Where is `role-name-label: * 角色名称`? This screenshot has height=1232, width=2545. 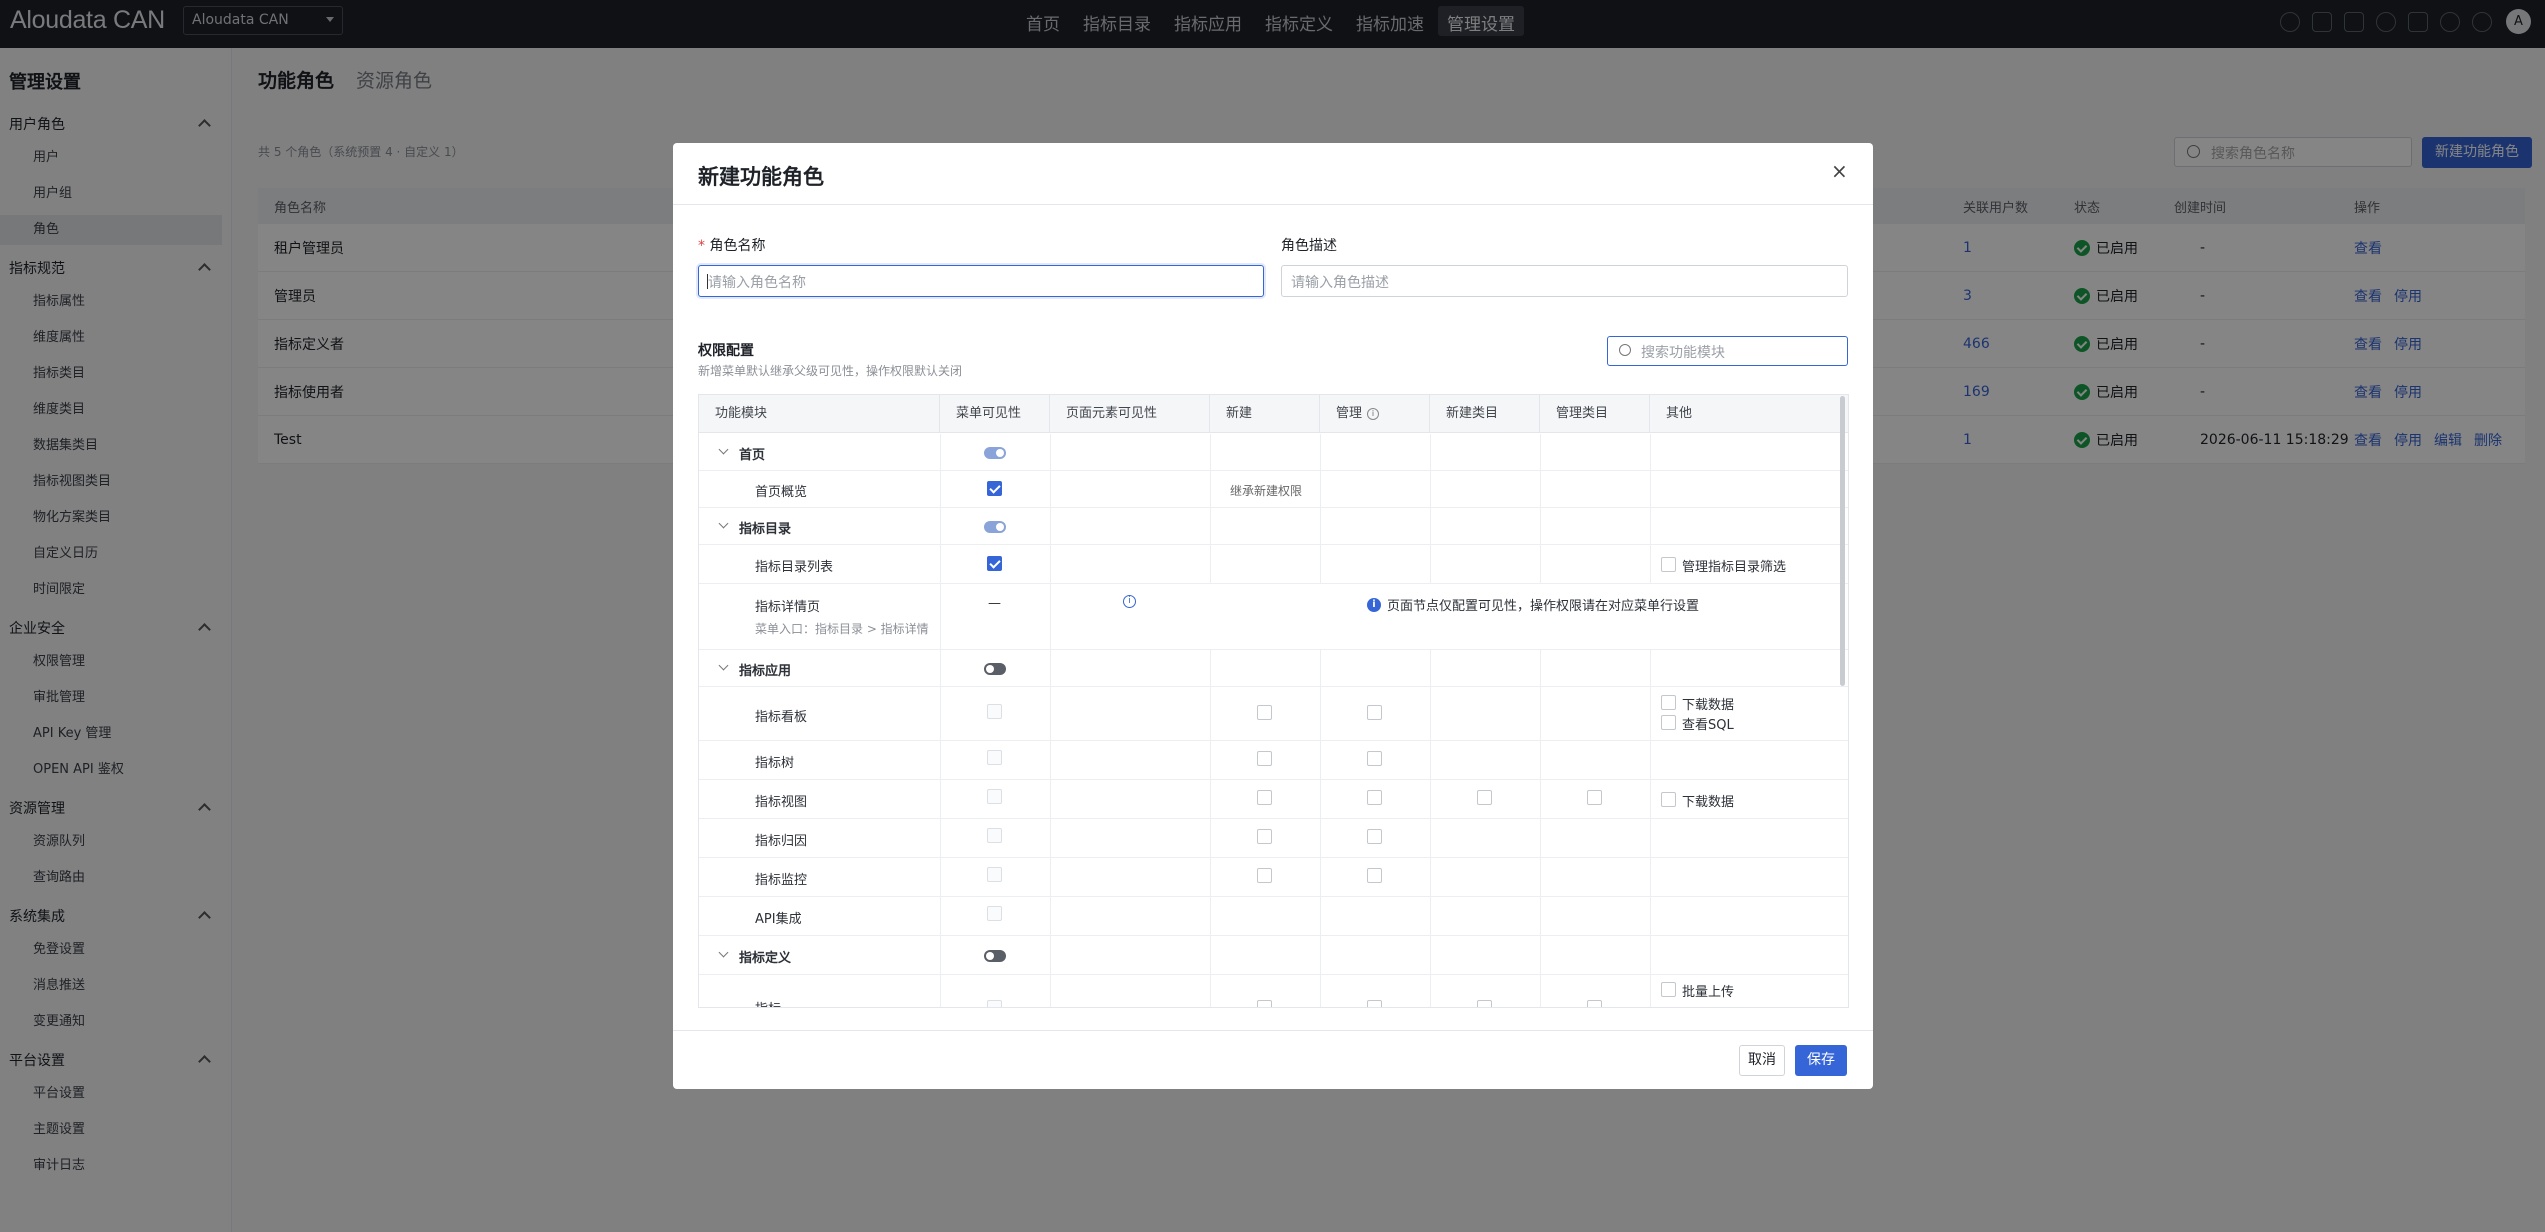
role-name-label: * 角色名称 is located at coordinates (731, 245).